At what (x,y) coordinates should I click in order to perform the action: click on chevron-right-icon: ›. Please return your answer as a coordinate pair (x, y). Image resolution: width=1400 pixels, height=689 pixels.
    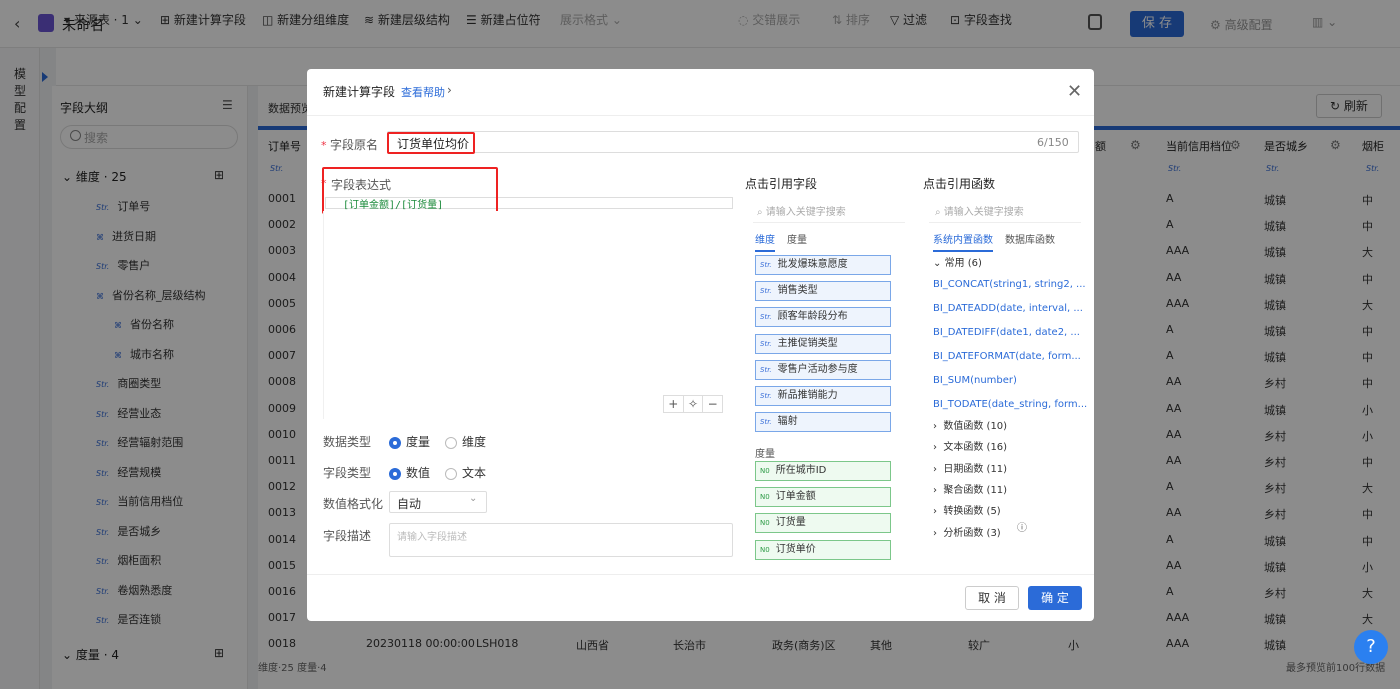
    Looking at the image, I should click on (449, 90).